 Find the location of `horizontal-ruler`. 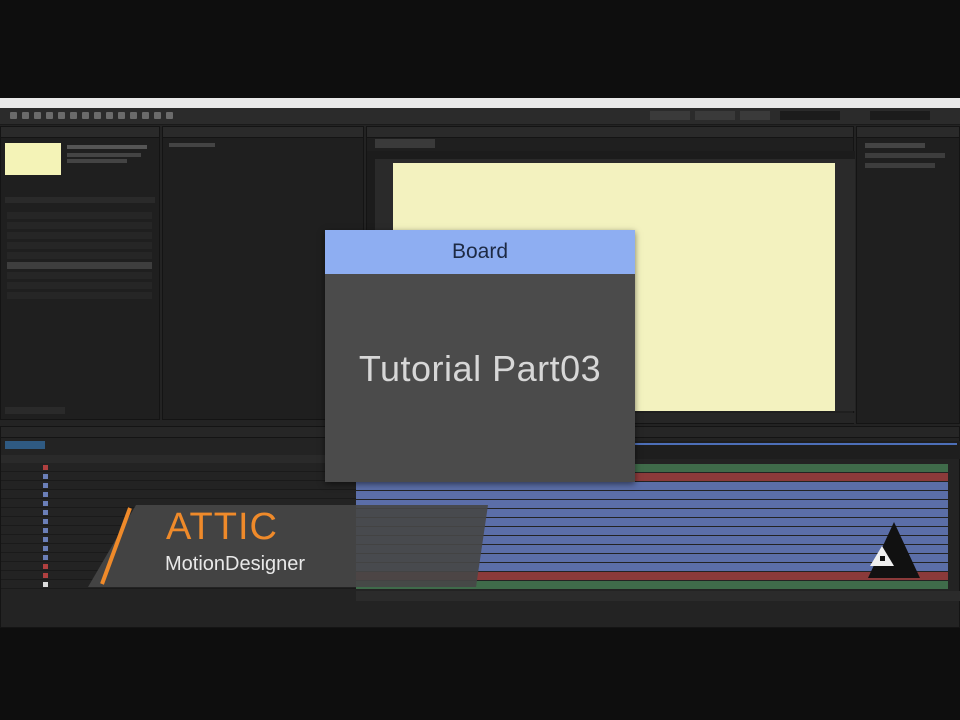

horizontal-ruler is located at coordinates (611, 155).